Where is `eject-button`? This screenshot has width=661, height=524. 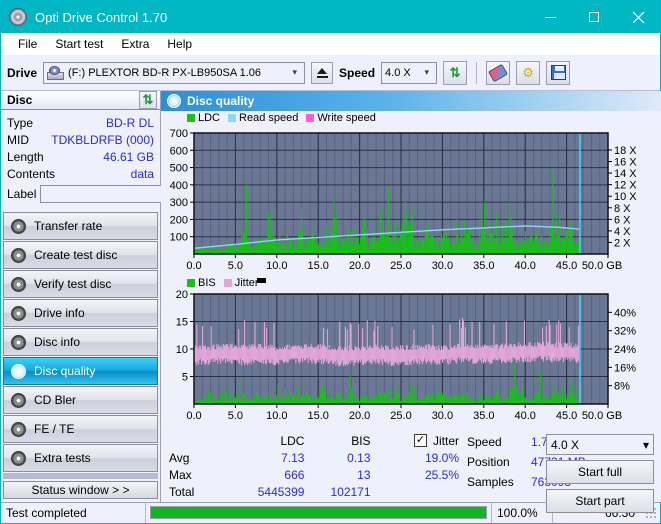 eject-button is located at coordinates (322, 72).